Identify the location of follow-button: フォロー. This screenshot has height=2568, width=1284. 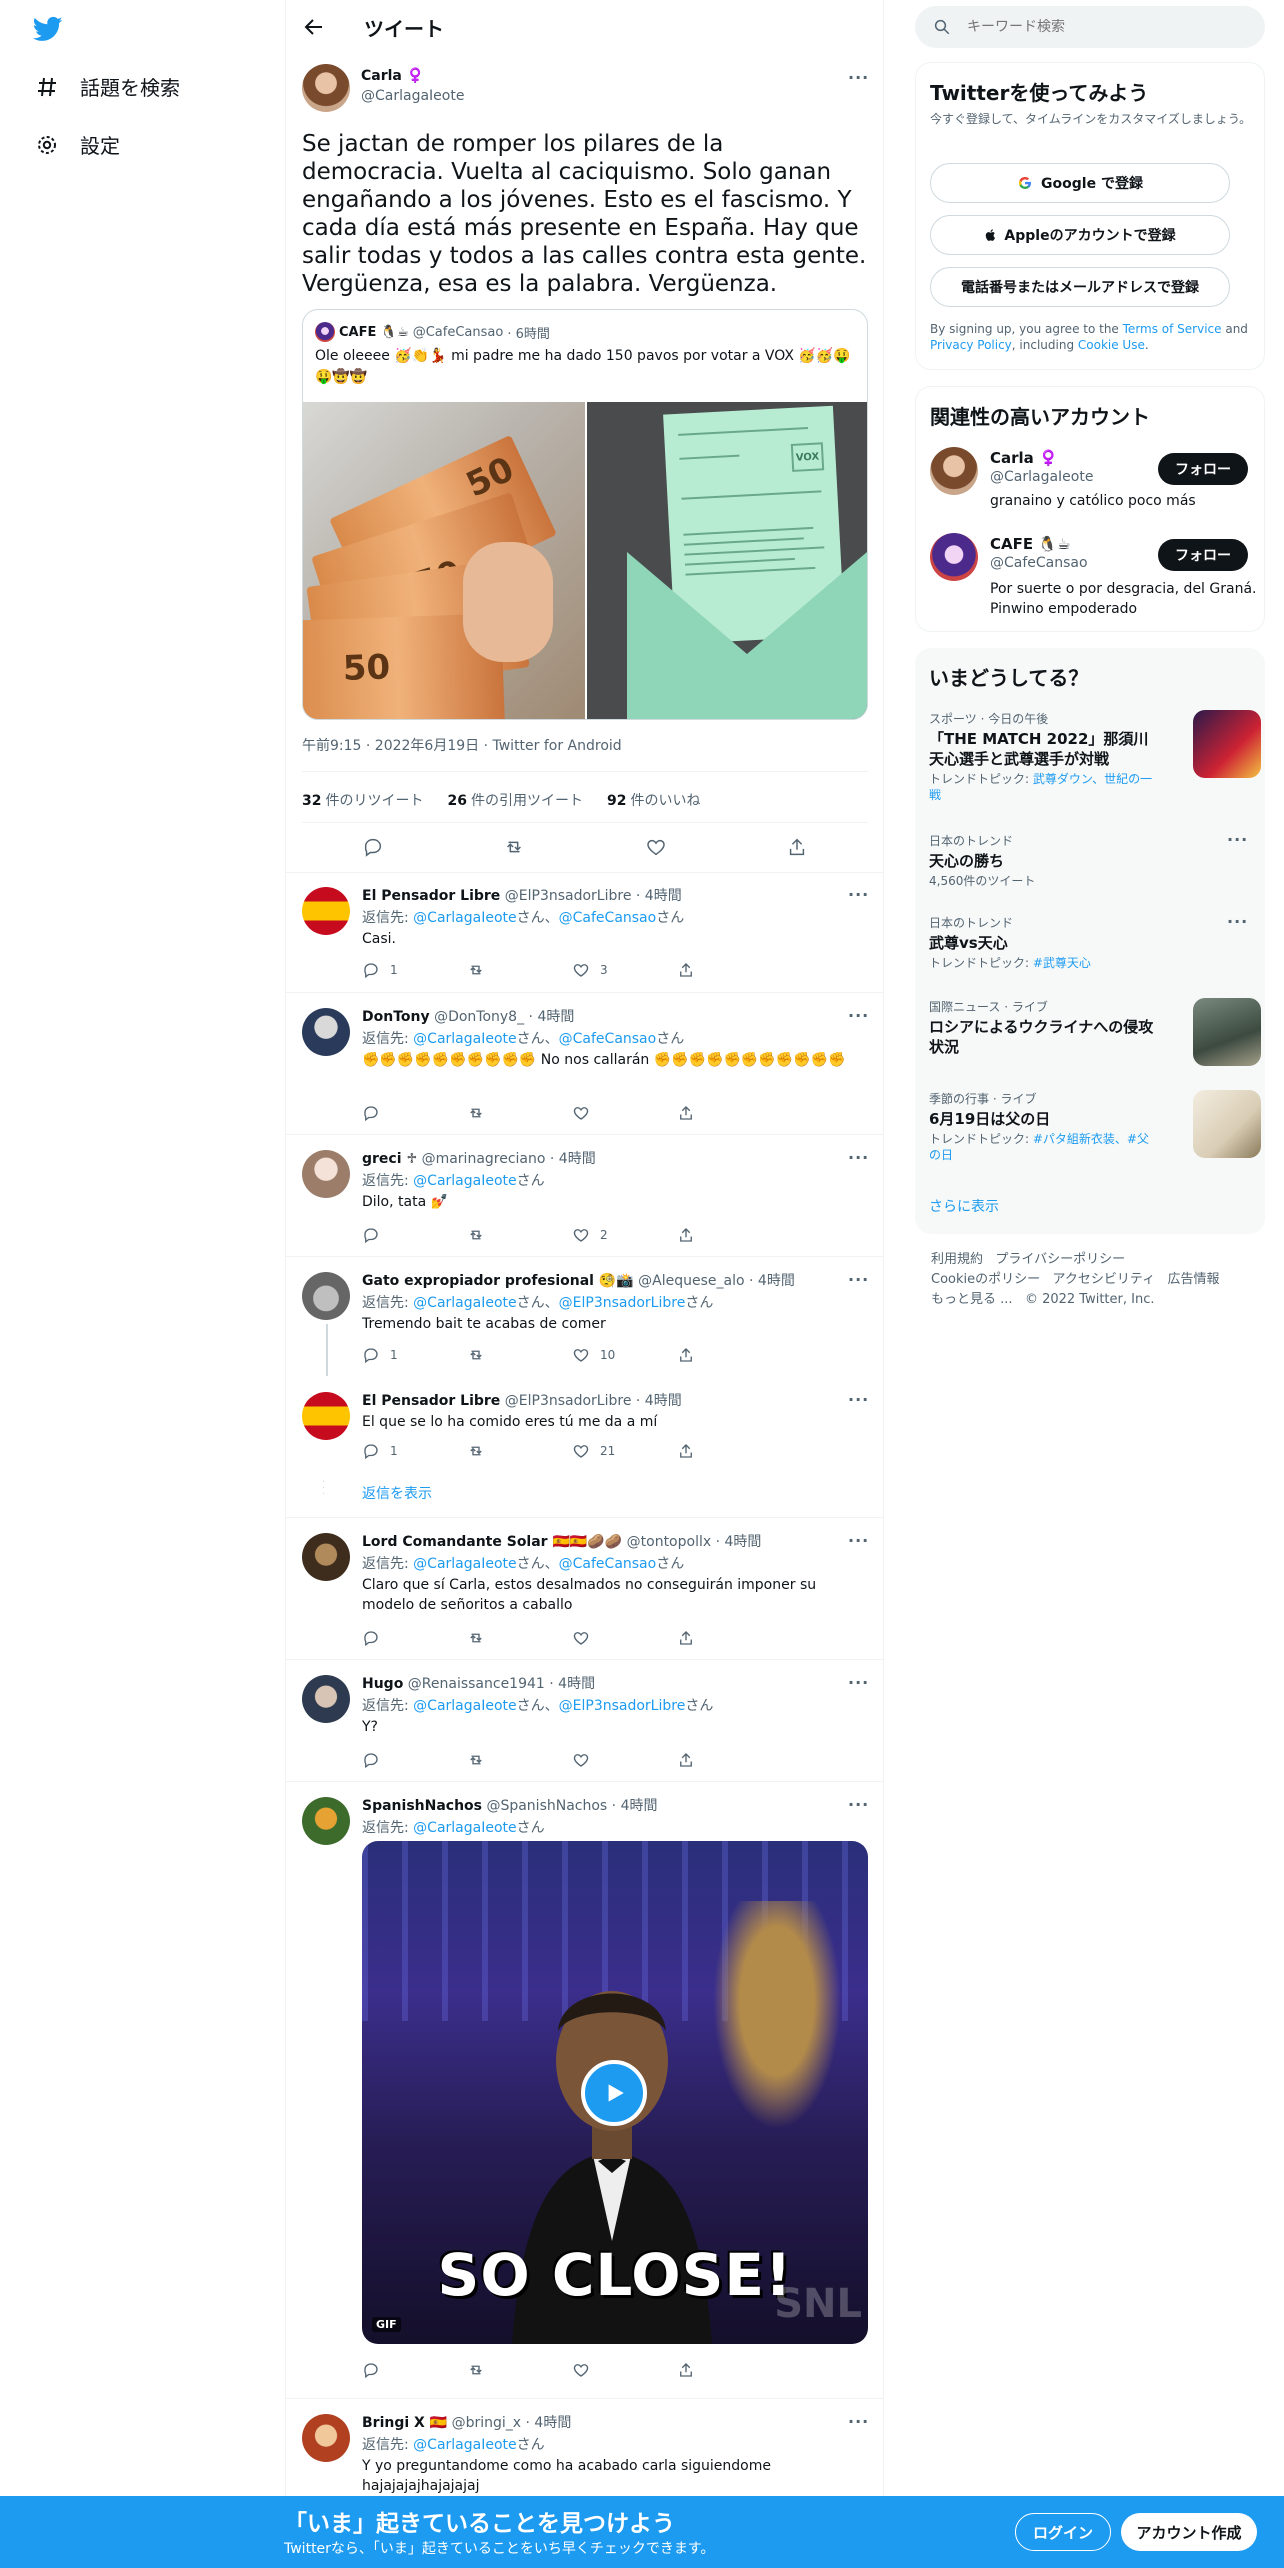
(1203, 555).